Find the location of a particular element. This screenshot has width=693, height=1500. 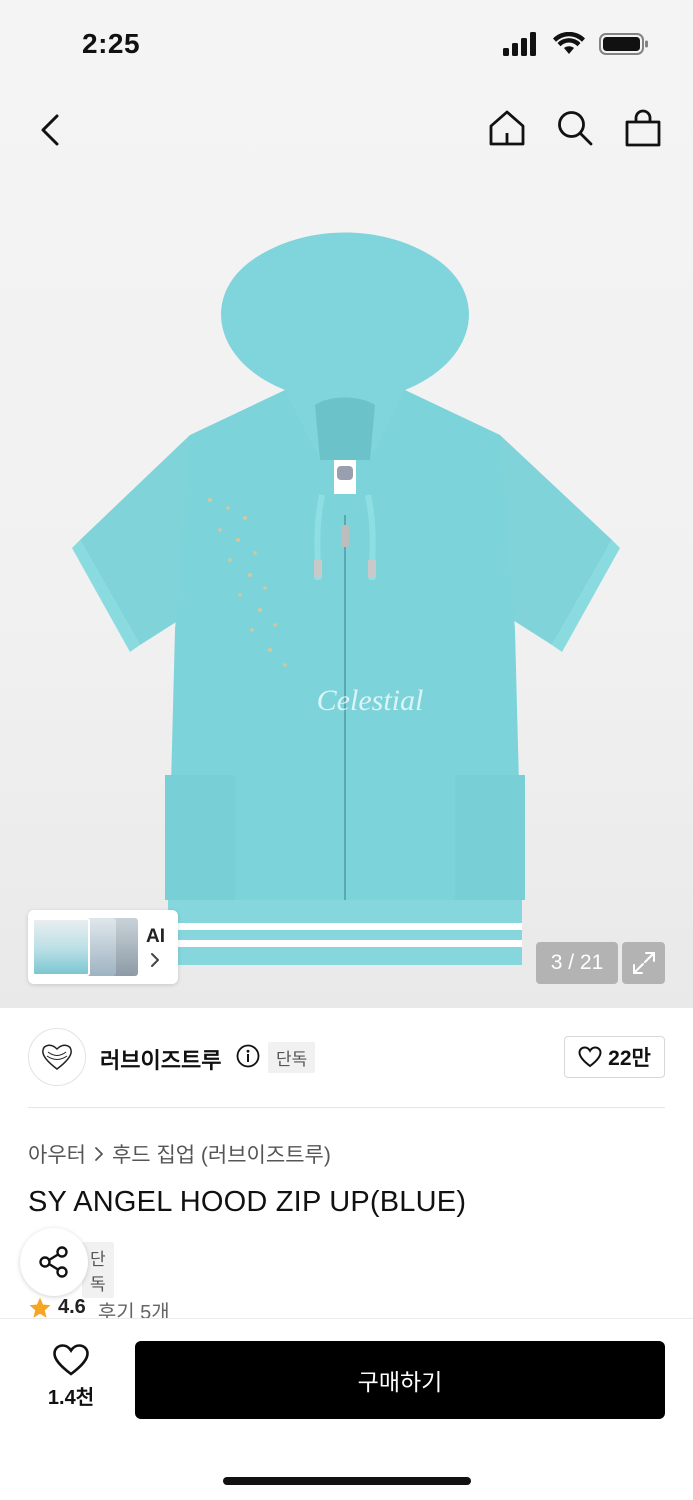

top-nav is located at coordinates (346, 130).